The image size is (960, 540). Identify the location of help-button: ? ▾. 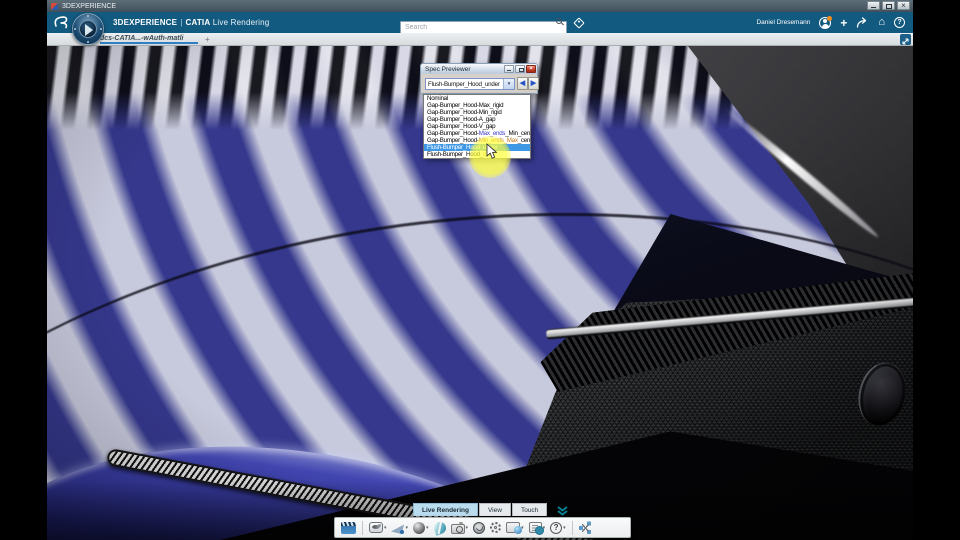
(558, 527).